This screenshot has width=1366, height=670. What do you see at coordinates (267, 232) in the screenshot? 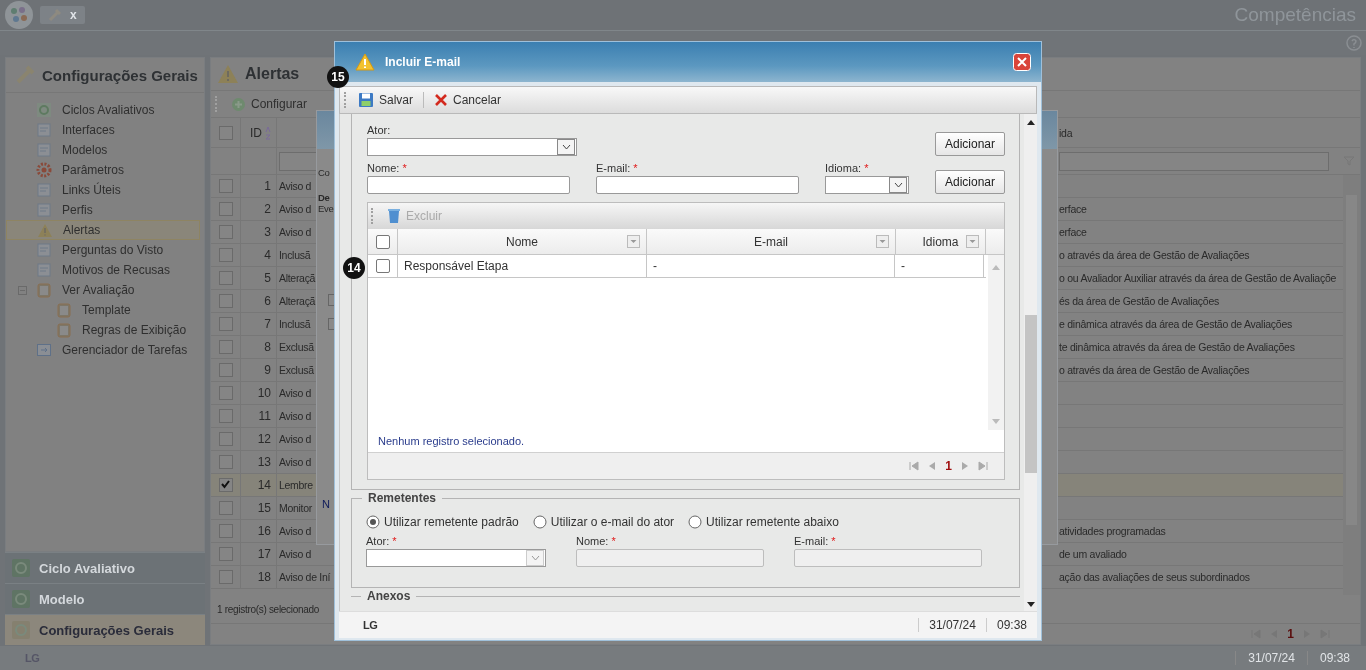
I see `table-cell: 3` at bounding box center [267, 232].